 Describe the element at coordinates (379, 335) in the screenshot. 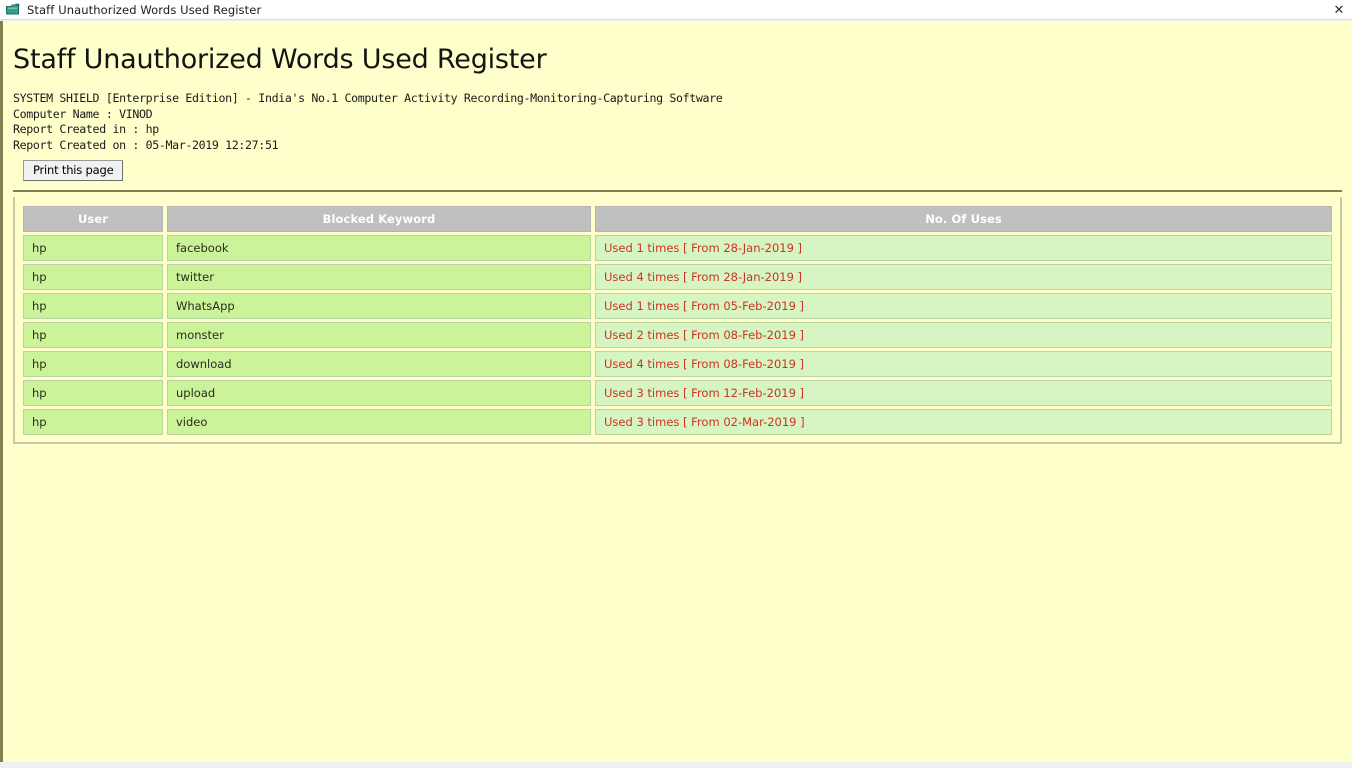

I see `cell-keyword: monster` at that location.